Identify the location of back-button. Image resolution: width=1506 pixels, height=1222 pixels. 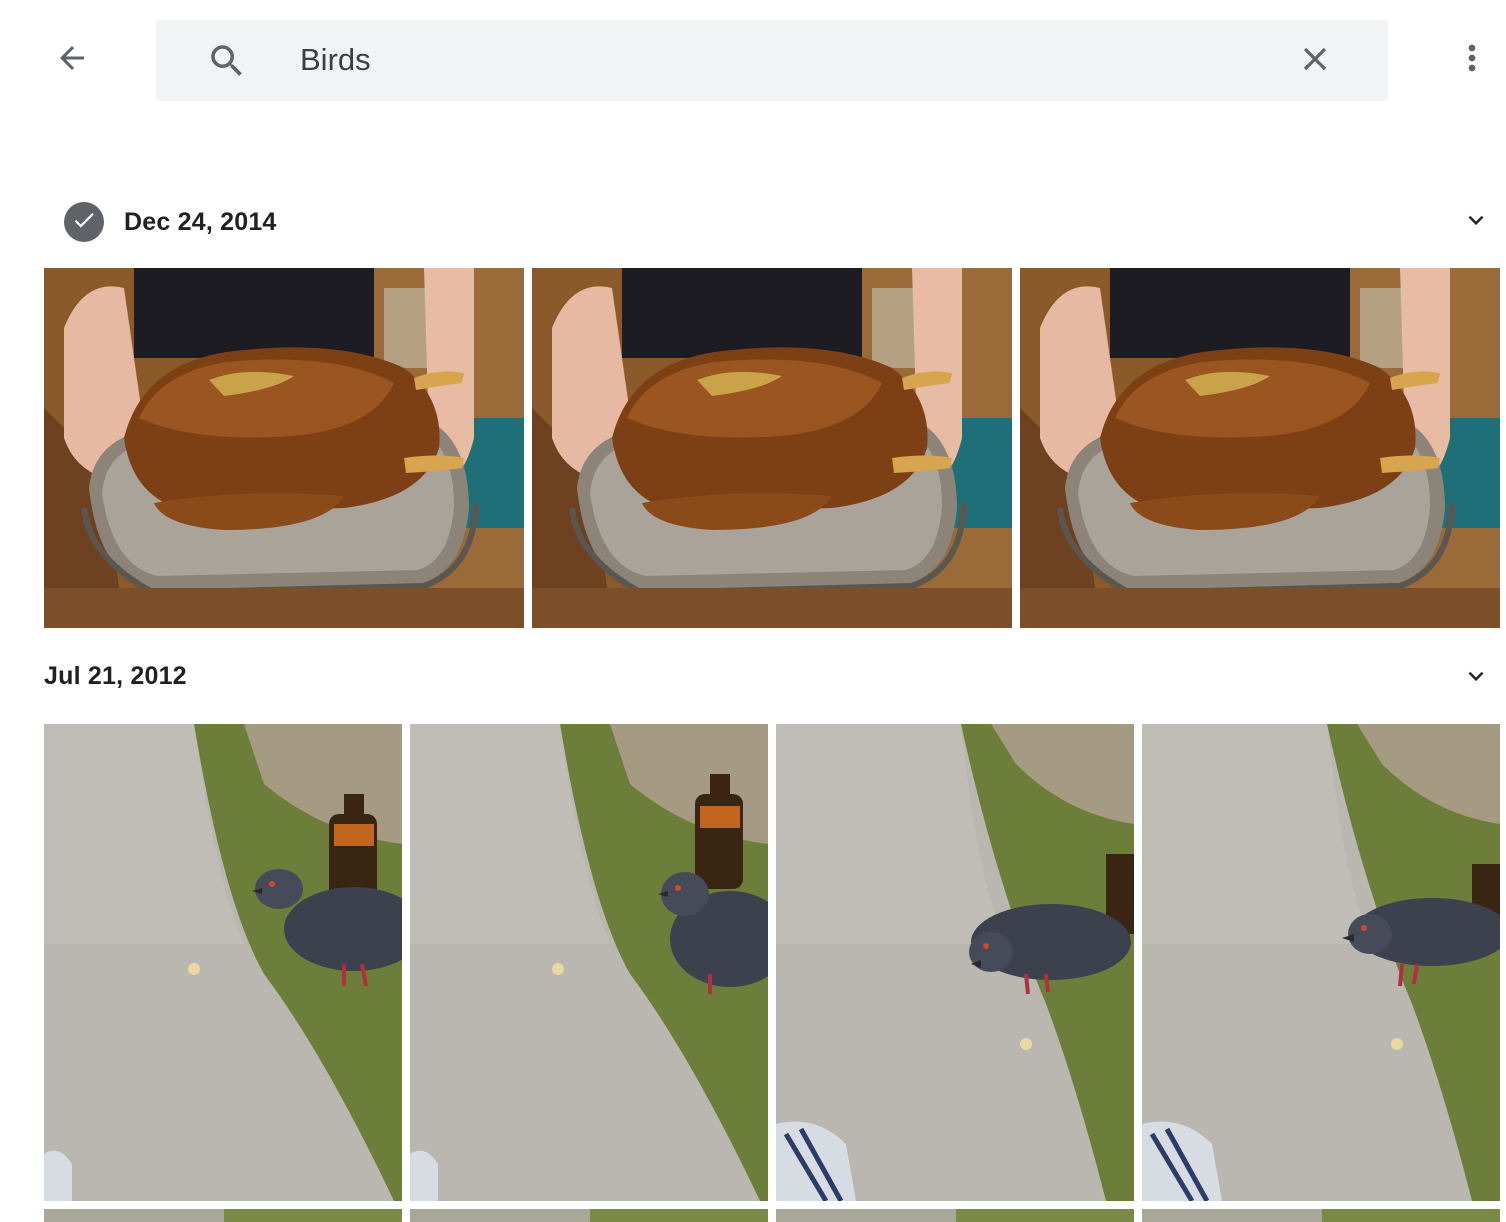
(72, 60).